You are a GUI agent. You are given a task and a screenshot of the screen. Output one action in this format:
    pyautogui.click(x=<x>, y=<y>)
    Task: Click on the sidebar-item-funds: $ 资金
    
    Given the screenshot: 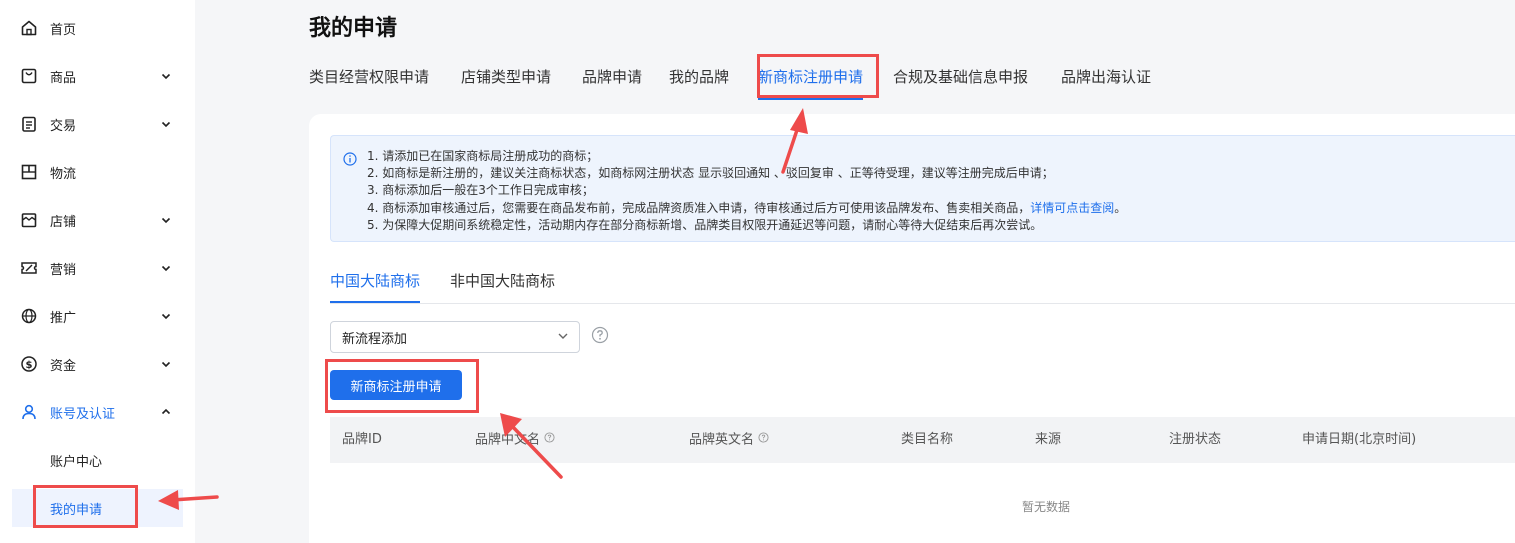 What is the action you would take?
    pyautogui.click(x=97, y=364)
    